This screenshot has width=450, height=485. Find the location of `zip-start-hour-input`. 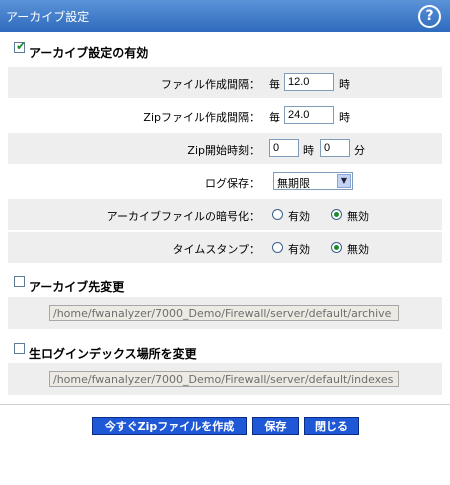

zip-start-hour-input is located at coordinates (284, 148).